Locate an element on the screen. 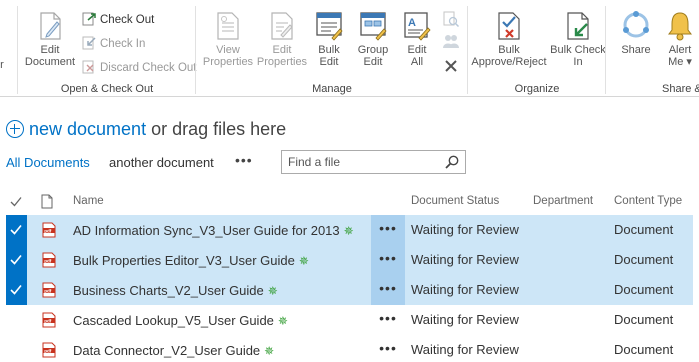 The width and height of the screenshot is (699, 362). document-name-link: Data Connector_V2_User Guide ✵ is located at coordinates (173, 350).